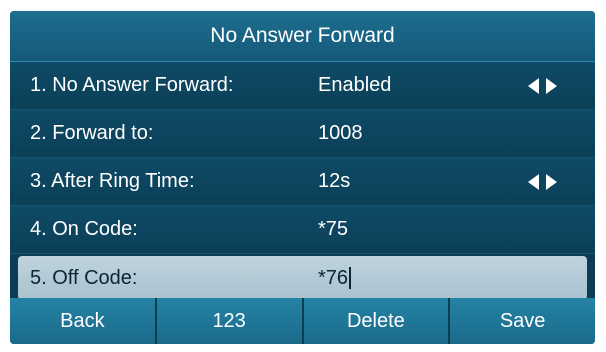 The width and height of the screenshot is (606, 352). What do you see at coordinates (302, 278) in the screenshot?
I see `row-off-code: 5. Off Code: *76` at bounding box center [302, 278].